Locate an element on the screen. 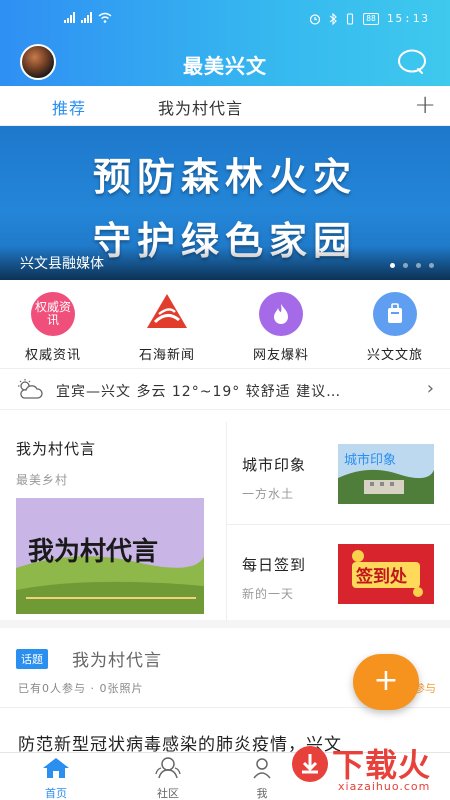 This screenshot has height=800, width=450. nav-label: 我 is located at coordinates (262, 793).